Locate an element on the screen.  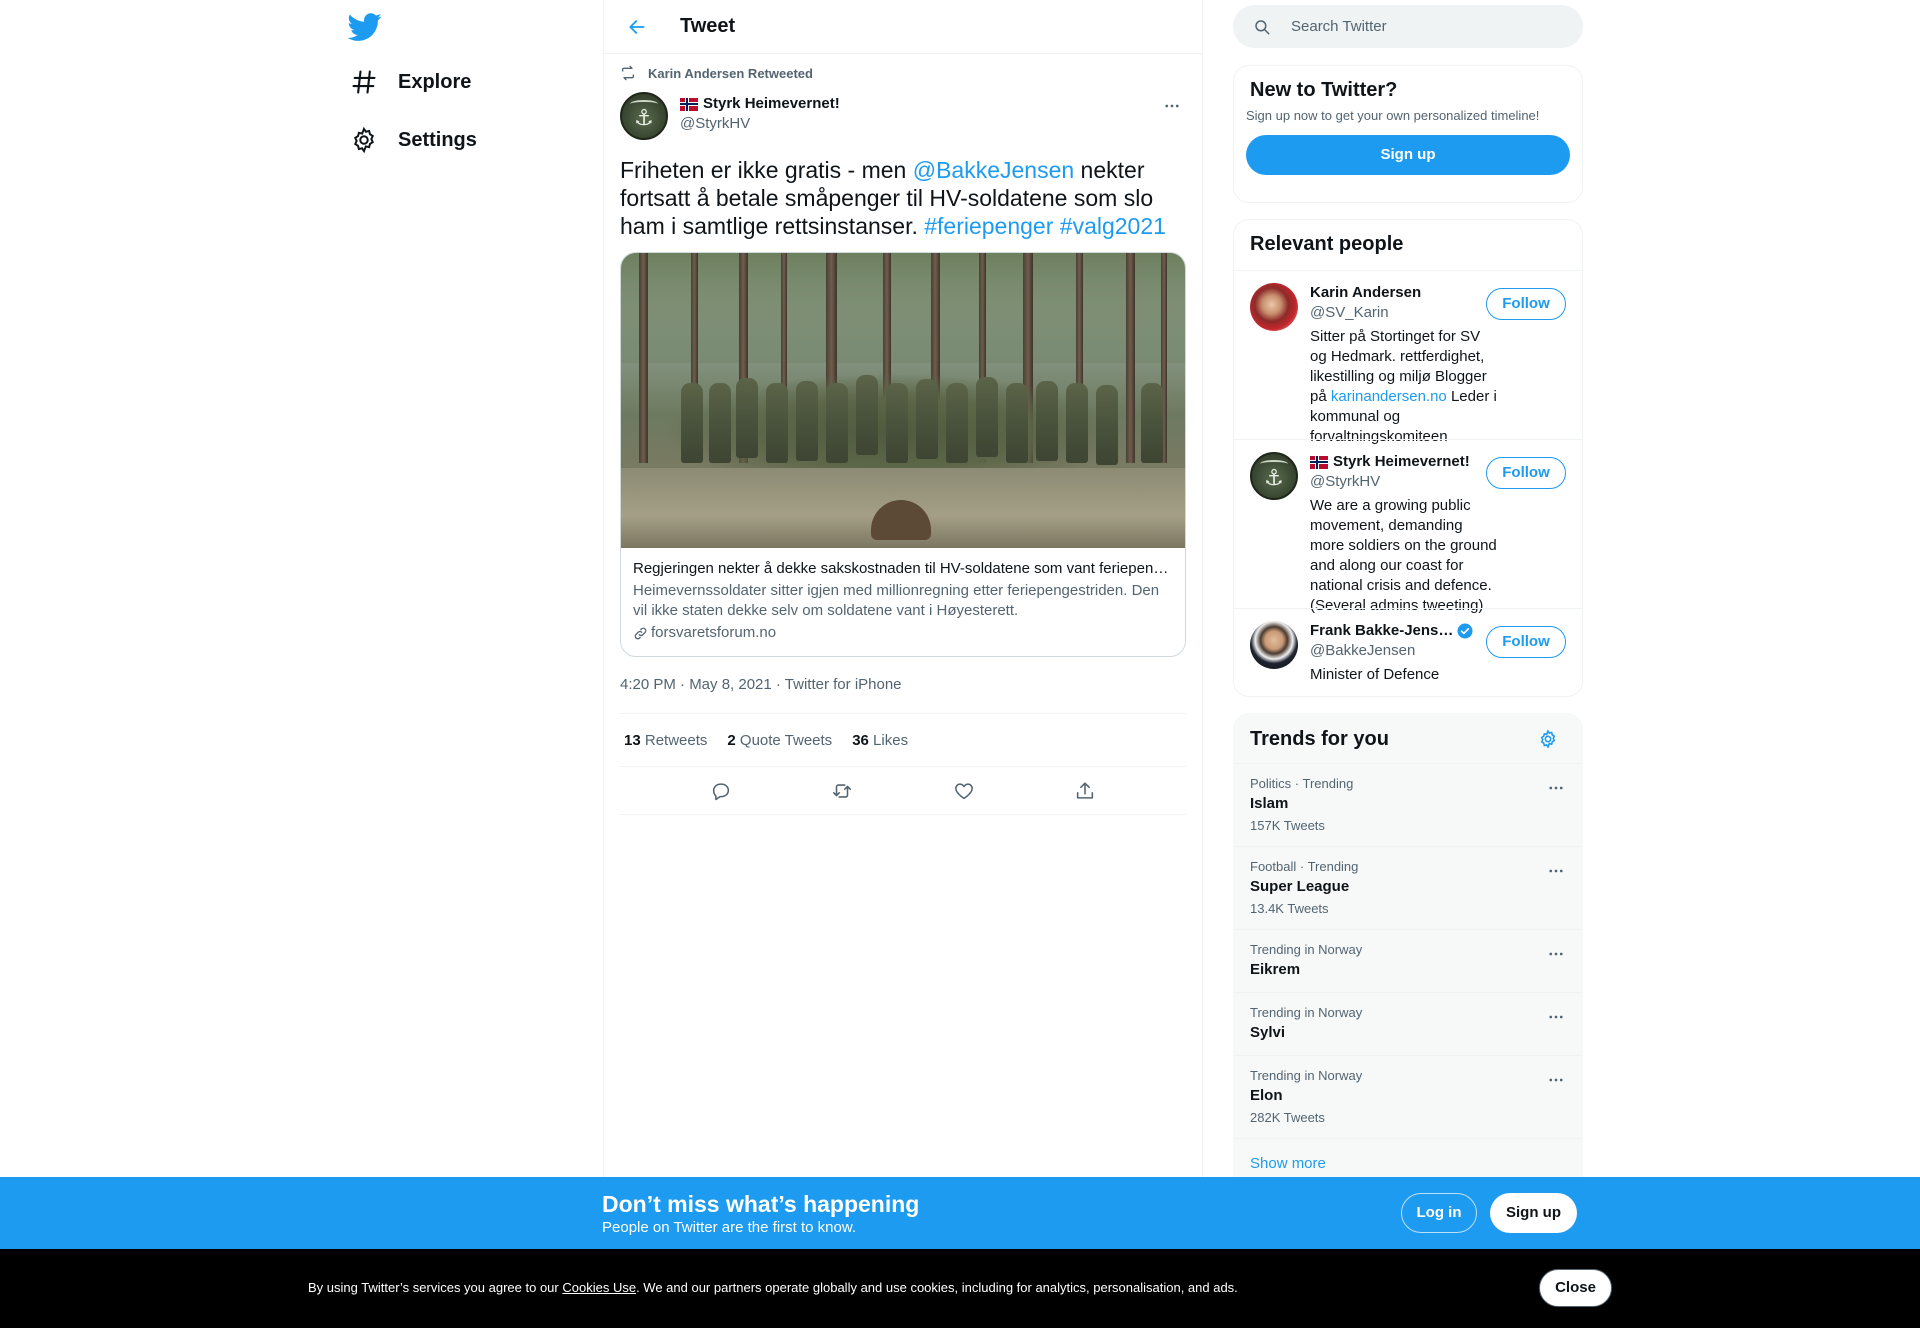
search-input is located at coordinates (1421, 26).